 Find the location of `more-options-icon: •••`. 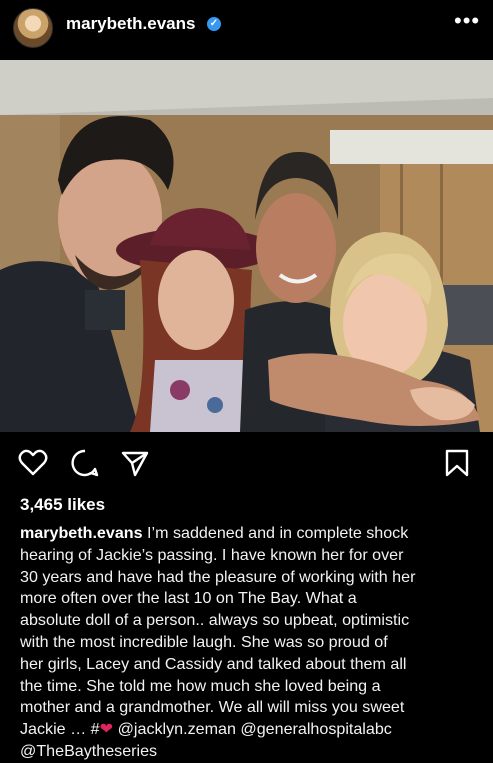

more-options-icon: ••• is located at coordinates (467, 21).